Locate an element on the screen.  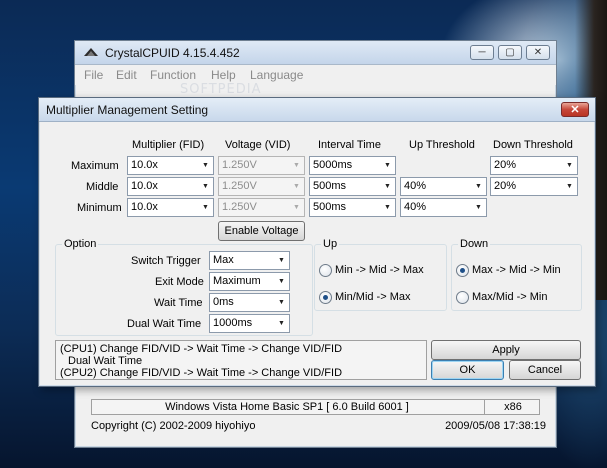
minimize-icon: ─ is located at coordinates (482, 52).